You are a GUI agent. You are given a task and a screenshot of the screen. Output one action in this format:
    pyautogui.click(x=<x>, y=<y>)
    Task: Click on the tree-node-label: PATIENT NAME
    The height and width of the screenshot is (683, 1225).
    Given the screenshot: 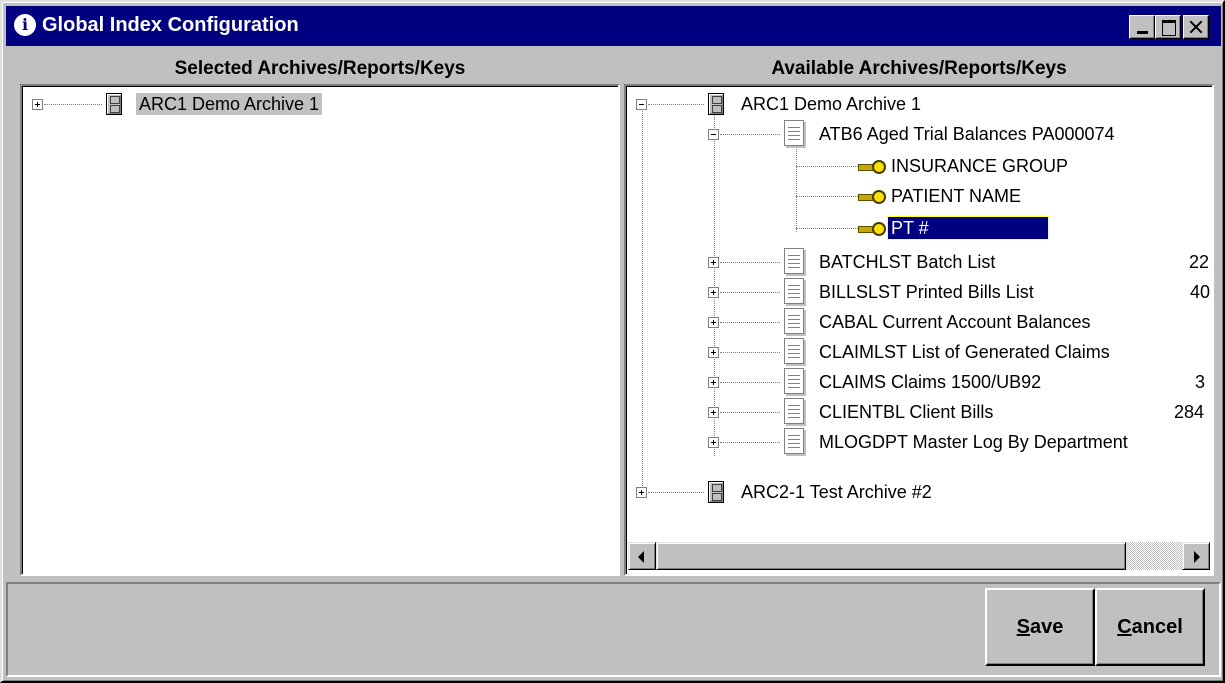 What is the action you would take?
    pyautogui.click(x=956, y=196)
    